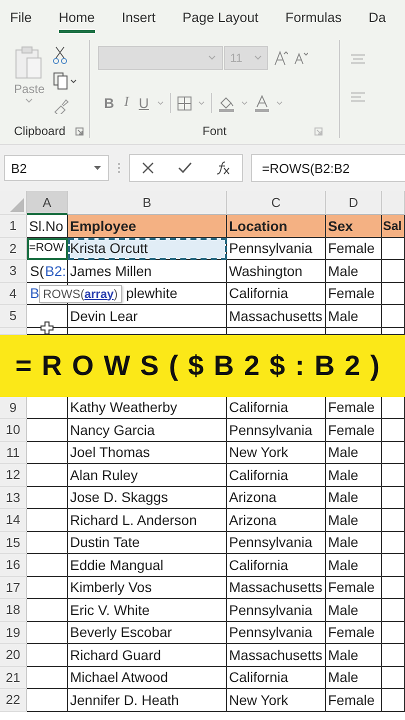  What do you see at coordinates (147, 700) in the screenshot?
I see `table-cell: Jennifer D. Heath` at bounding box center [147, 700].